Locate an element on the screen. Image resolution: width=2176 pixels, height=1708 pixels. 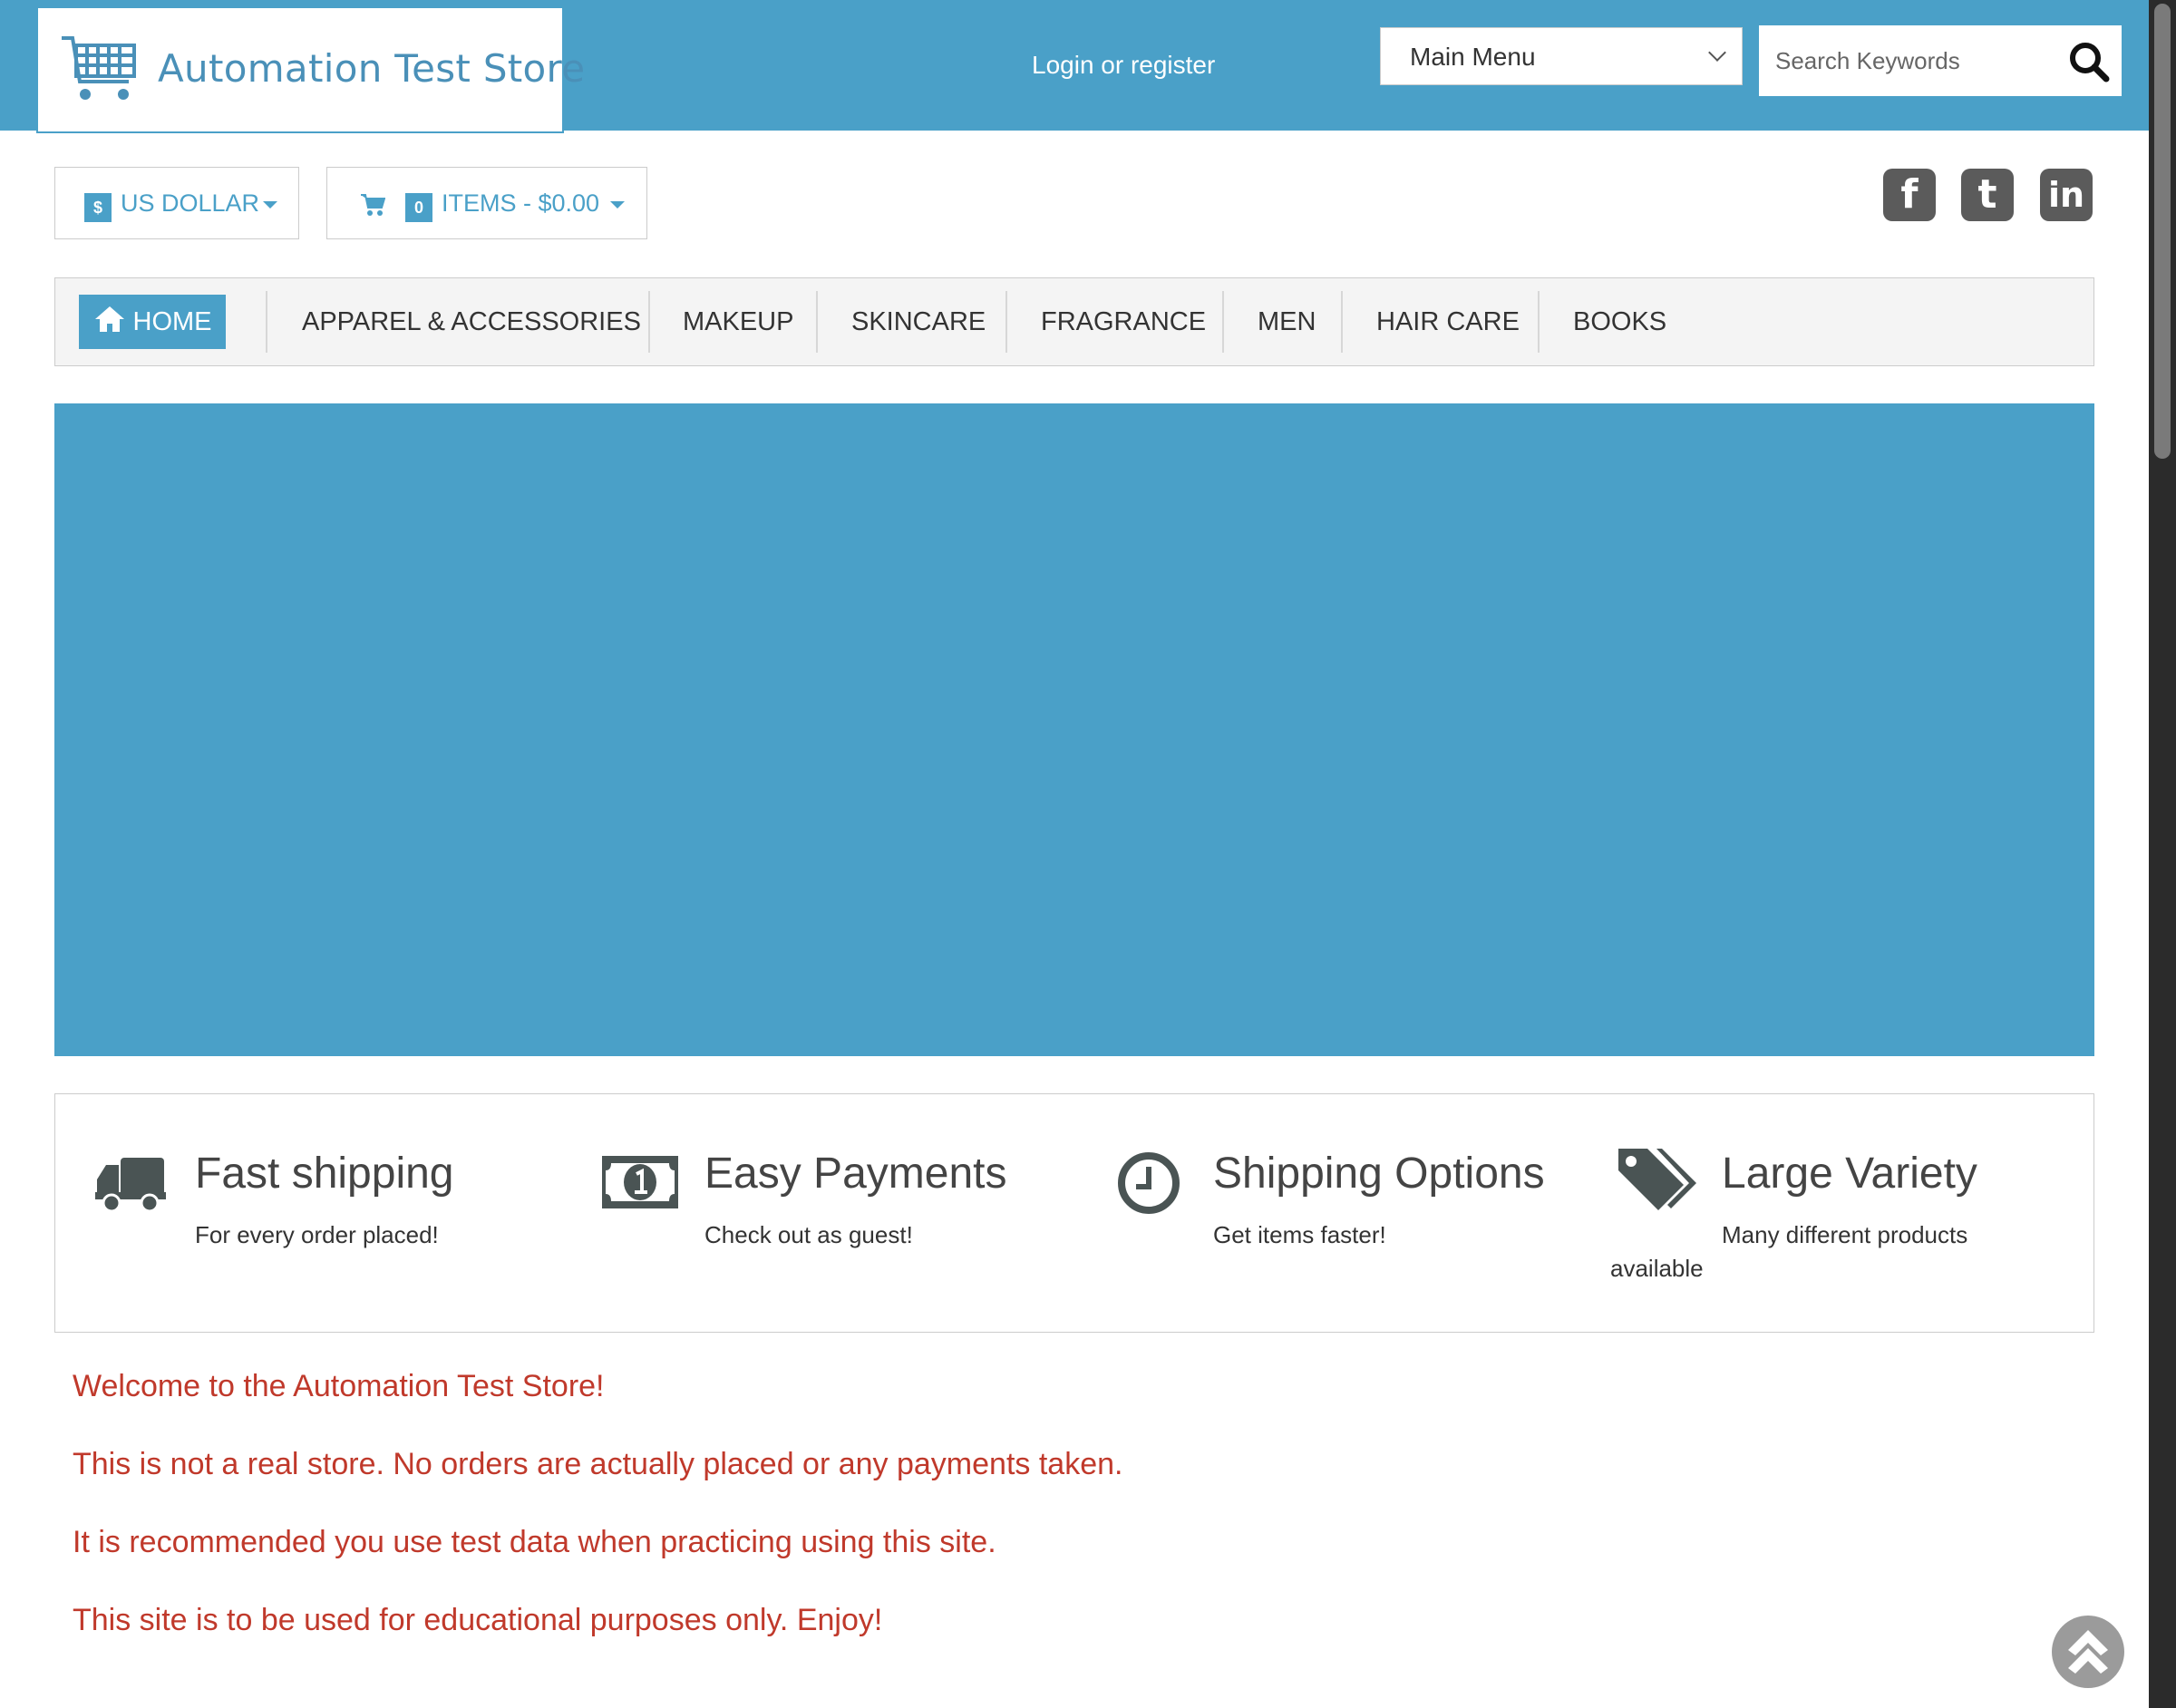
feature-subtitle: Check out as guest! is located at coordinates (808, 1234).